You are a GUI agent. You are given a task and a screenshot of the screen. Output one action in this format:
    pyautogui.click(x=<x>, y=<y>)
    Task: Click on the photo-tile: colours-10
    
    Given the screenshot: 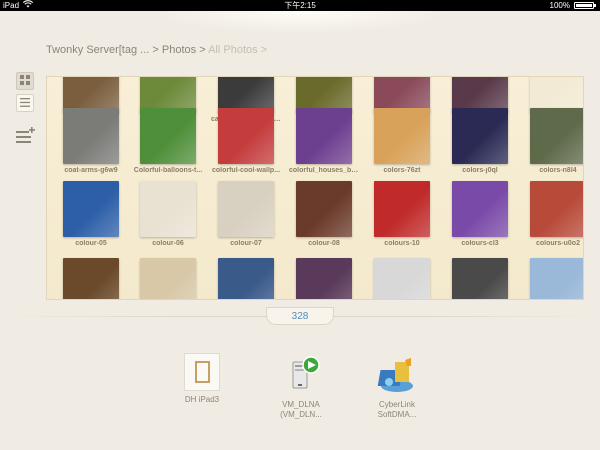 What is the action you would take?
    pyautogui.click(x=402, y=214)
    